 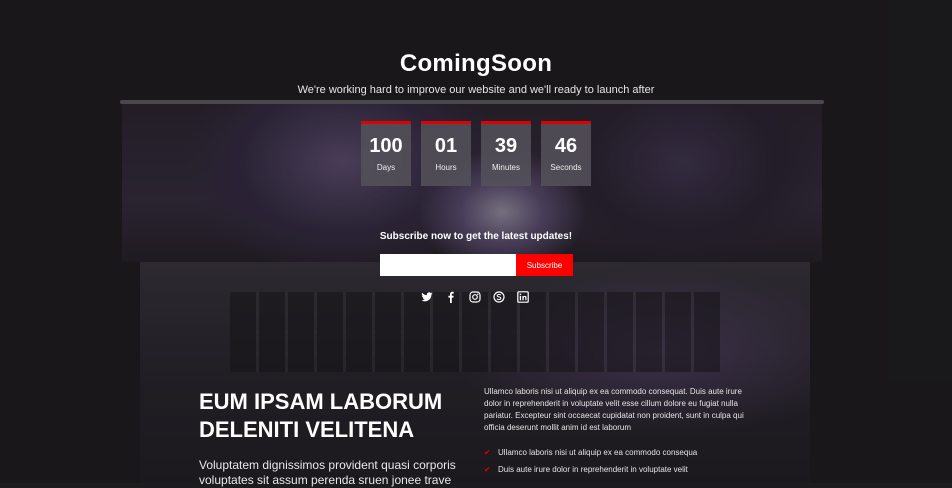 What do you see at coordinates (427, 297) in the screenshot?
I see `twitter-icon` at bounding box center [427, 297].